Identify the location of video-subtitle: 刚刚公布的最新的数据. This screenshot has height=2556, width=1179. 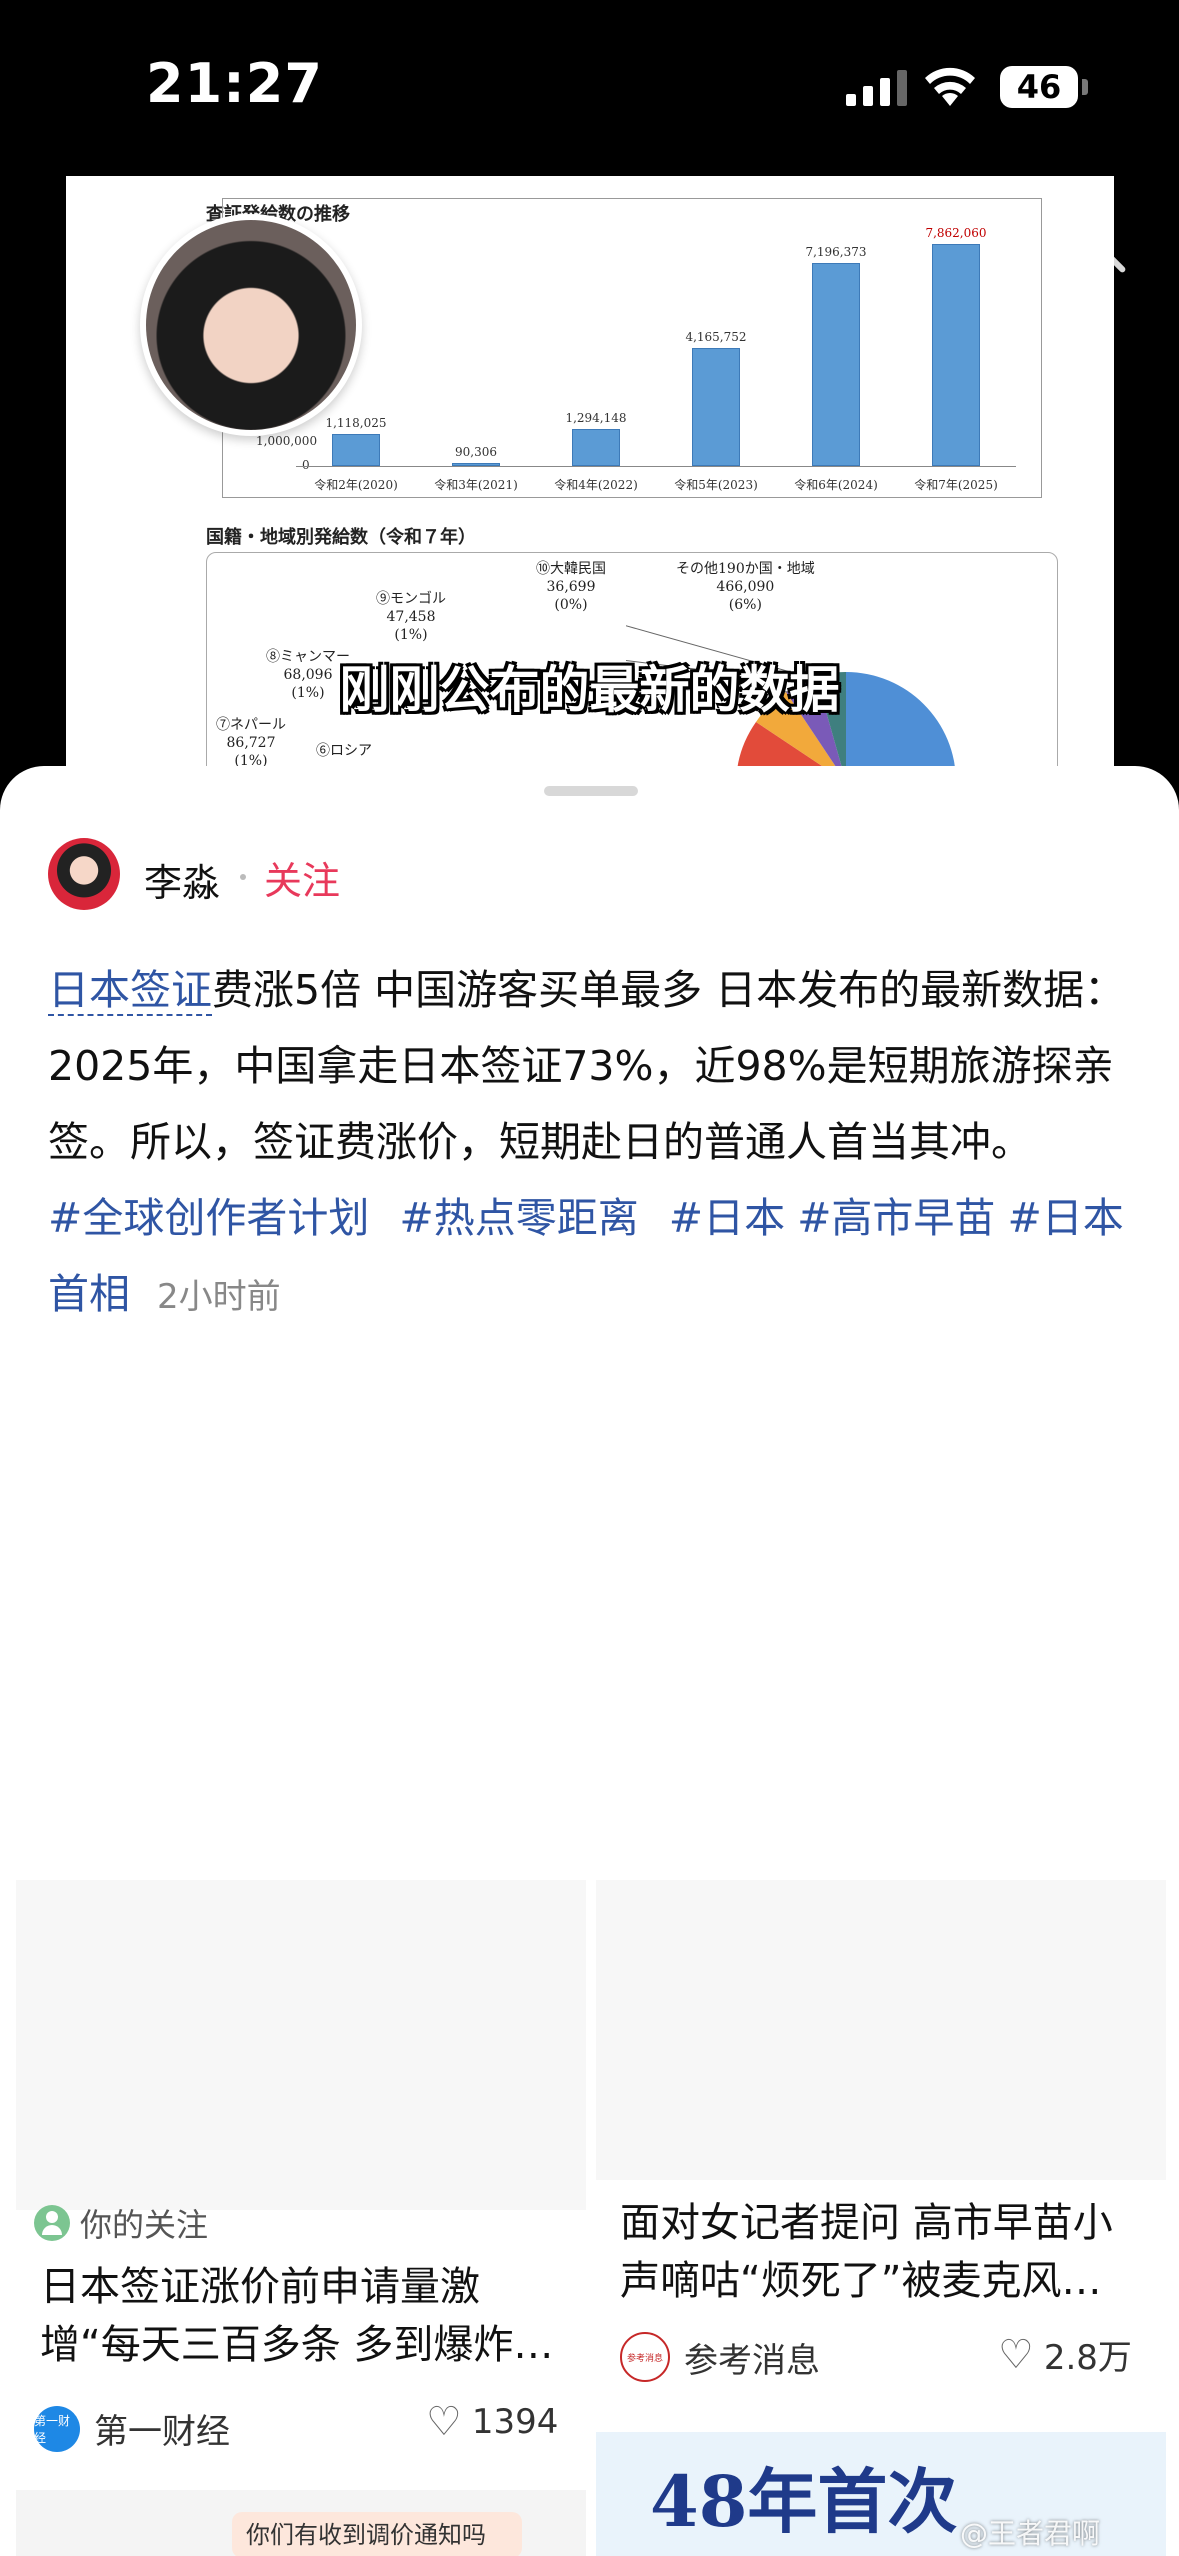
(589, 690).